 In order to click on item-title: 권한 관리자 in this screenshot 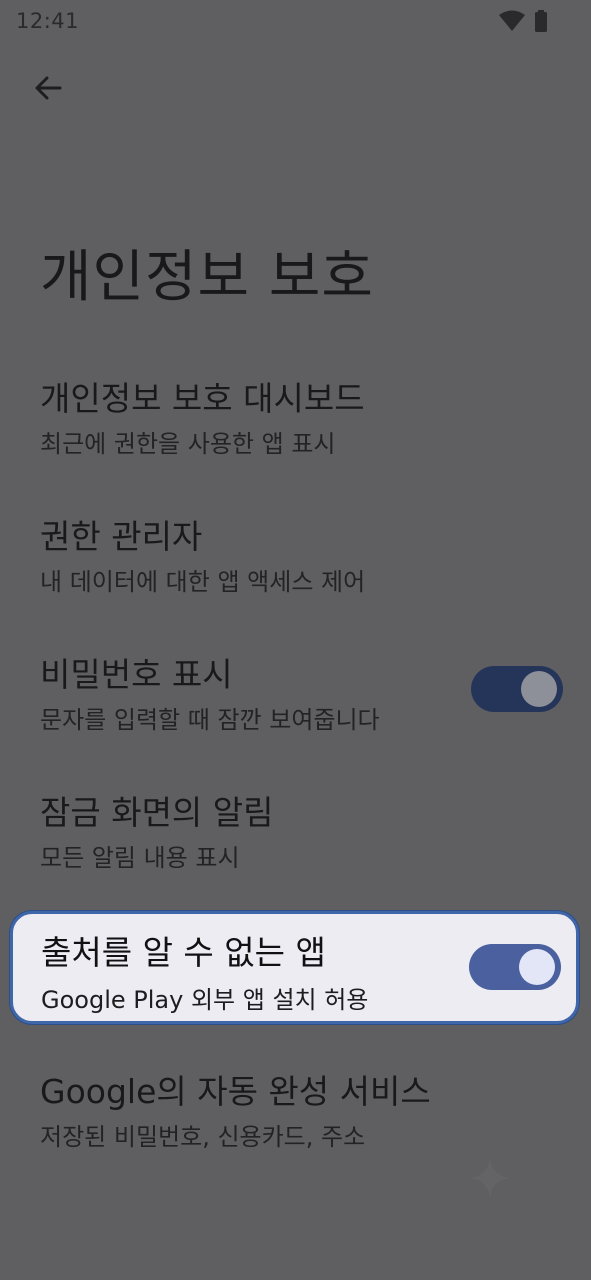, I will do `click(121, 536)`.